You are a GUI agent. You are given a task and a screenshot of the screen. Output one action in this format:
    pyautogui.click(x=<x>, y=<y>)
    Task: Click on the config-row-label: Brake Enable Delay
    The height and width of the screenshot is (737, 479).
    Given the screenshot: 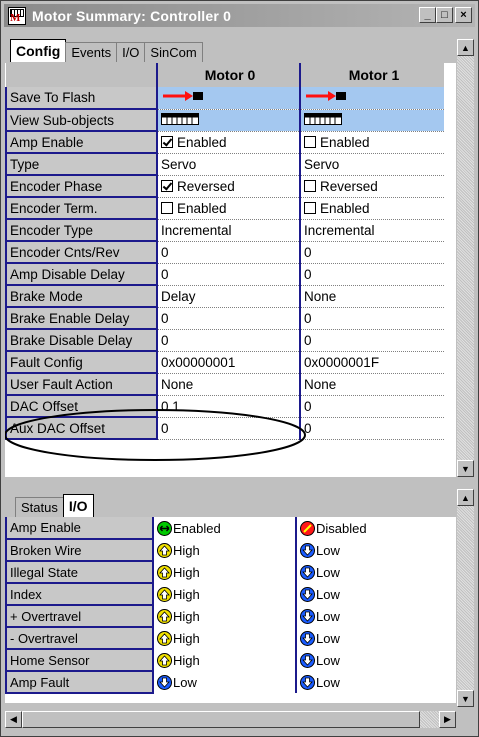 What is the action you would take?
    pyautogui.click(x=81, y=318)
    